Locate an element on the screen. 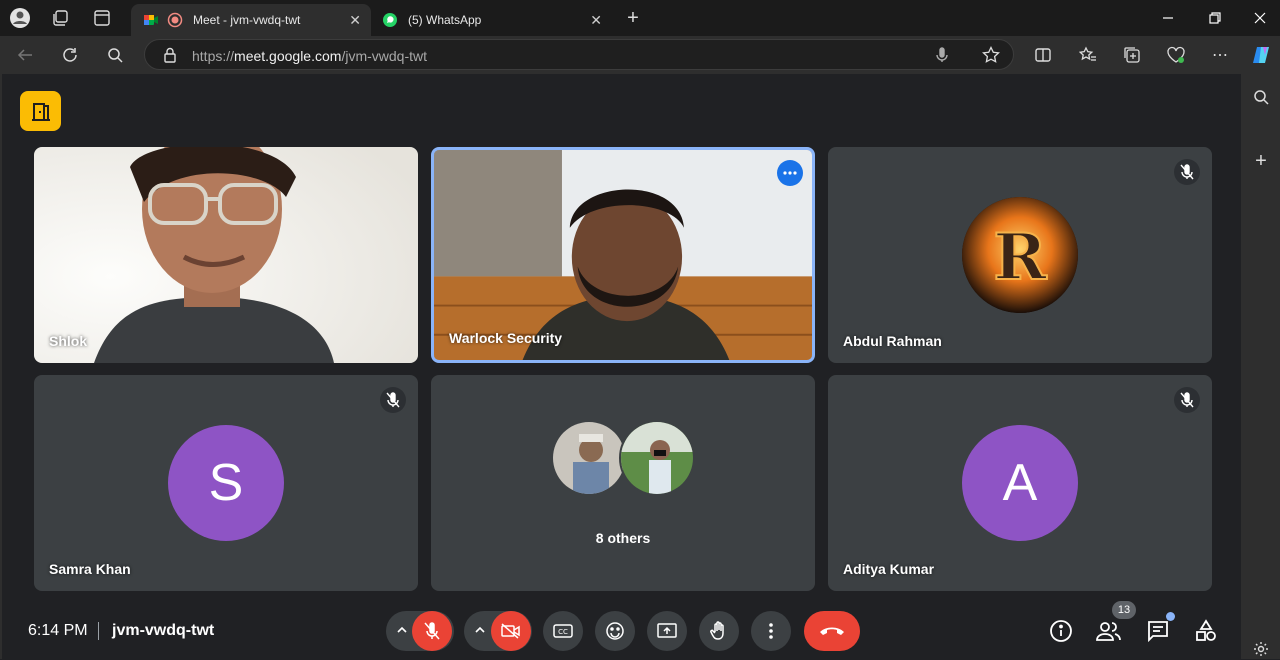 This screenshot has height=660, width=1280. whatsapp-favicon-icon is located at coordinates (390, 21).